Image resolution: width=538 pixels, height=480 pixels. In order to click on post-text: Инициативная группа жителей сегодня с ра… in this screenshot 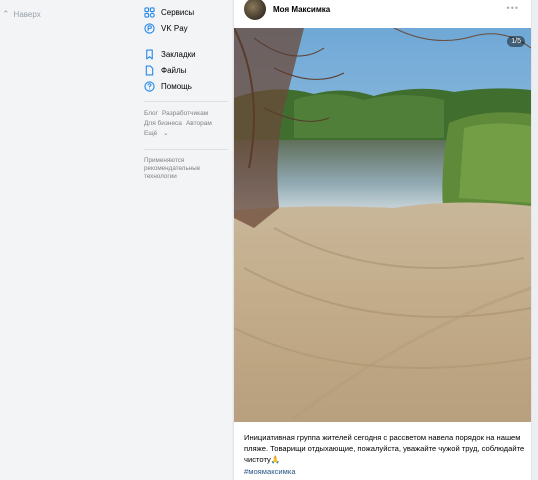, I will do `click(384, 448)`.